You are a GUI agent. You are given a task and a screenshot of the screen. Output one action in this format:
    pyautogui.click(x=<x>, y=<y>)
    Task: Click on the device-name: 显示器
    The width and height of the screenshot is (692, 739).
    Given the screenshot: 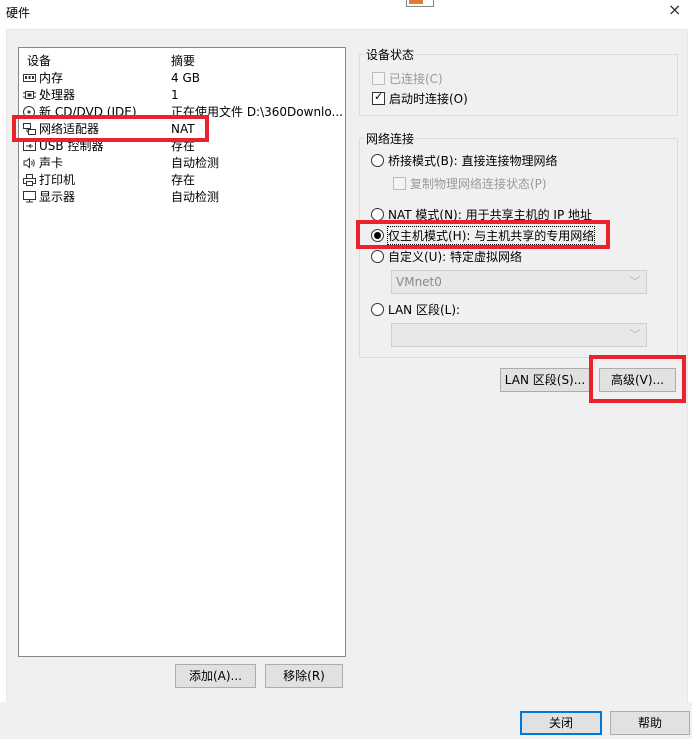 What is the action you would take?
    pyautogui.click(x=57, y=197)
    